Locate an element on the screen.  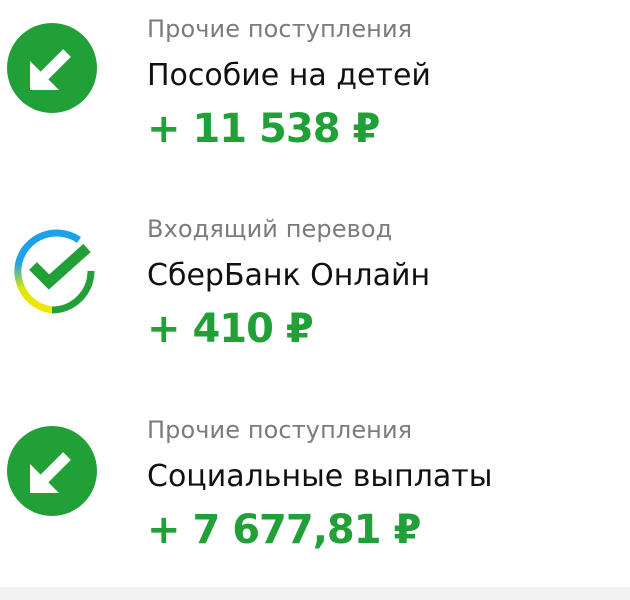
transaction-title: СберБанк Онлайн is located at coordinates (289, 275).